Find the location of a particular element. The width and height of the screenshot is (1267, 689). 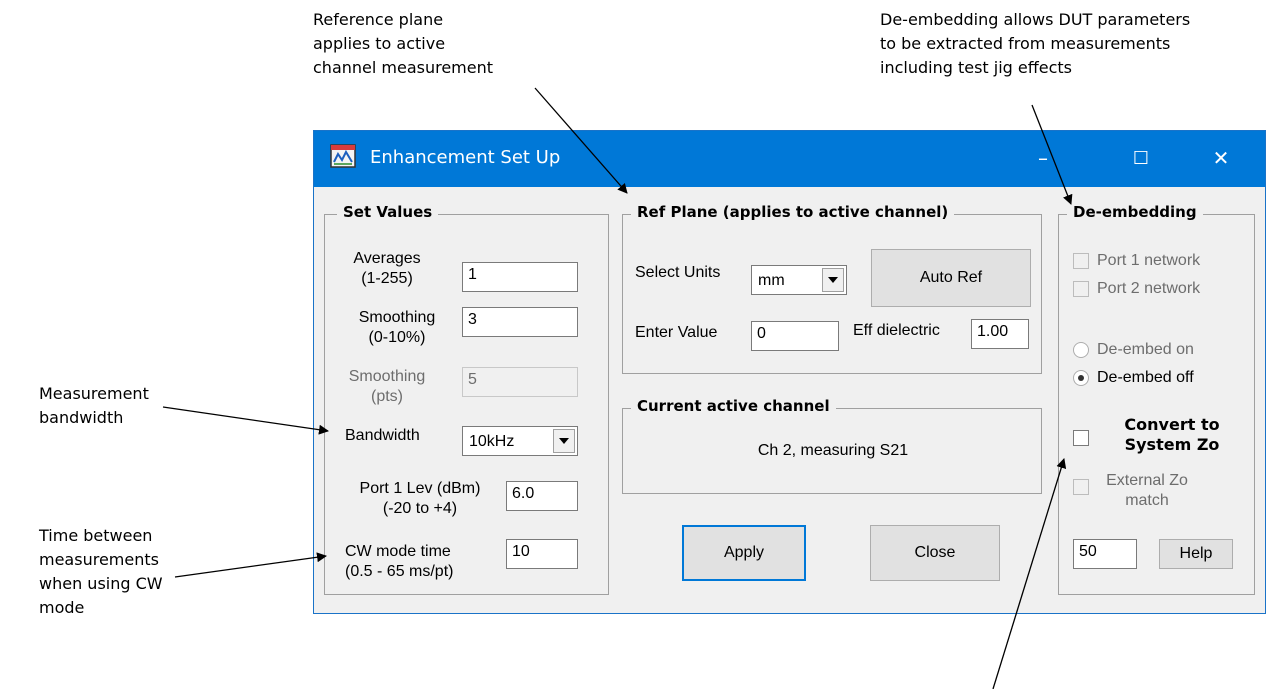

deembed-off-label: De-embed off is located at coordinates (1145, 377).